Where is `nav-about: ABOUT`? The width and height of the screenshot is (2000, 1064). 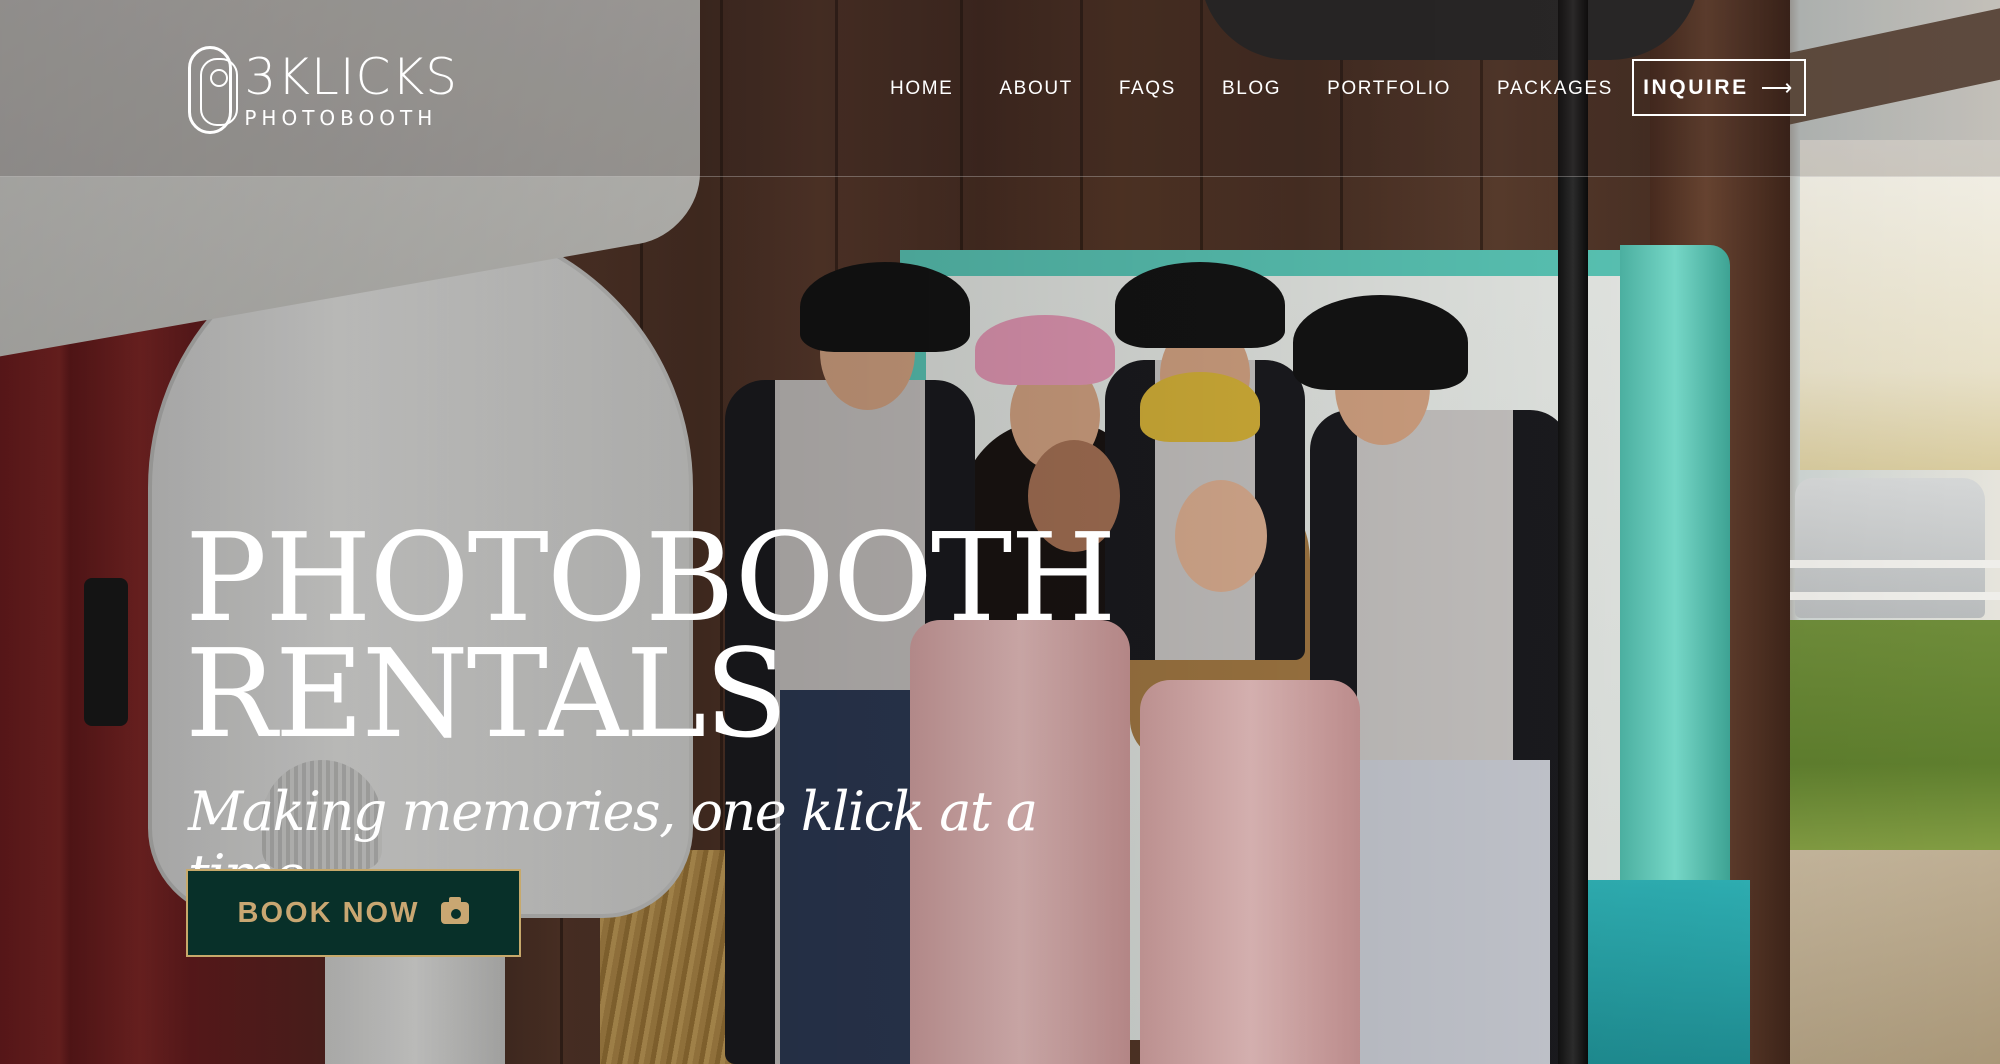 nav-about: ABOUT is located at coordinates (1035, 89).